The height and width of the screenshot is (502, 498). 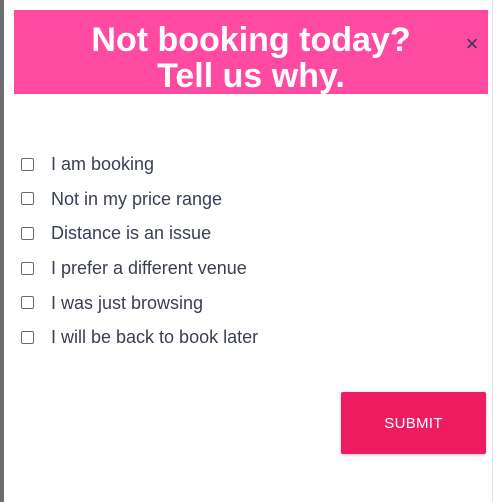 What do you see at coordinates (472, 44) in the screenshot?
I see `close-icon: ×` at bounding box center [472, 44].